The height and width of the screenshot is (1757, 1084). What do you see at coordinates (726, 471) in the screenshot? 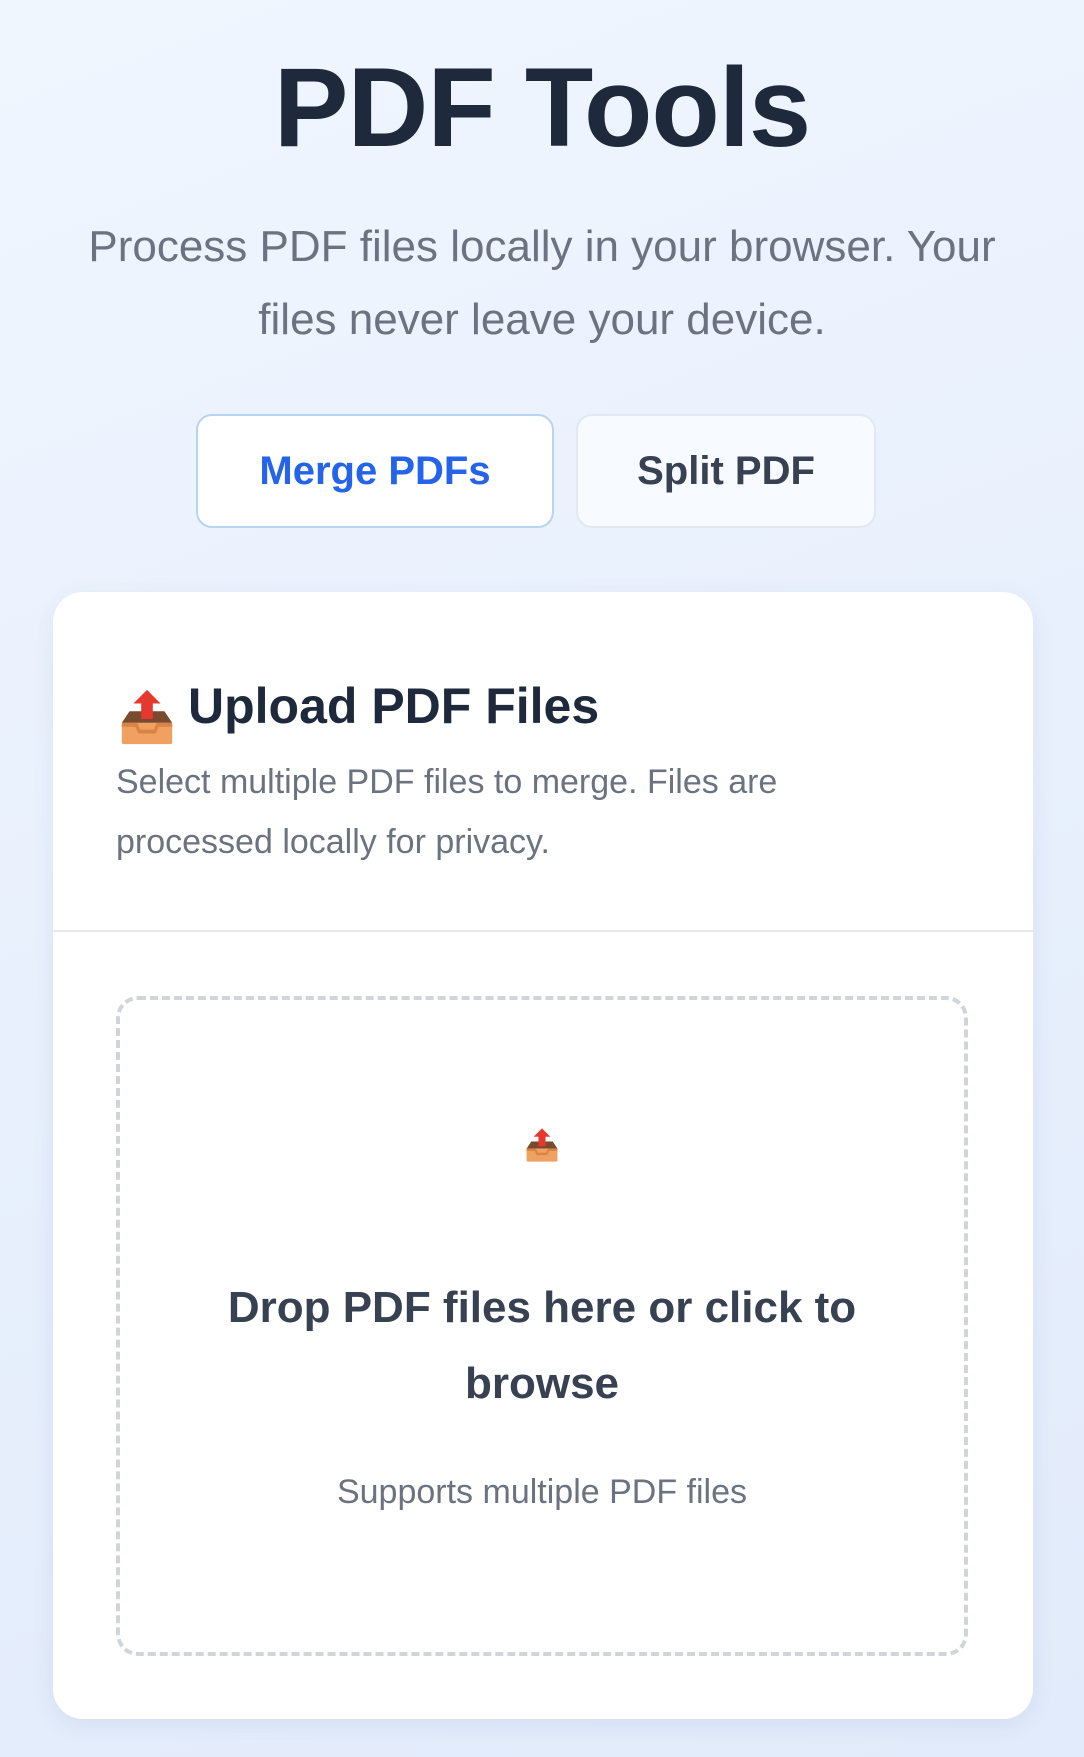
I see `tab-split-pdf: Split PDF` at bounding box center [726, 471].